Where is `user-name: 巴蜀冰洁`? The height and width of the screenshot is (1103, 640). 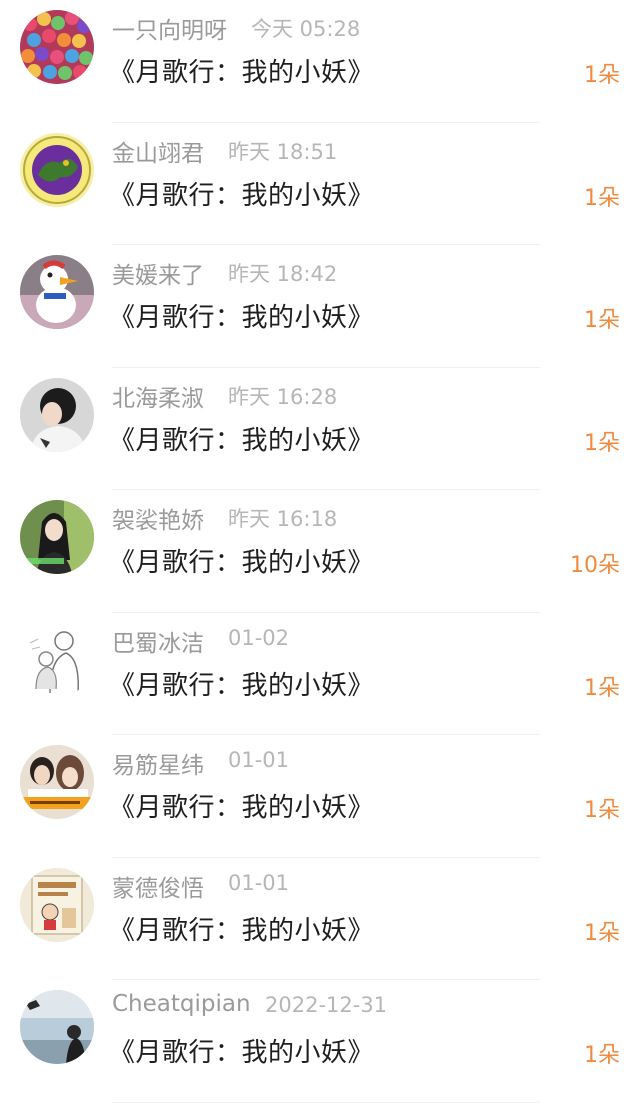 user-name: 巴蜀冰洁 is located at coordinates (158, 641).